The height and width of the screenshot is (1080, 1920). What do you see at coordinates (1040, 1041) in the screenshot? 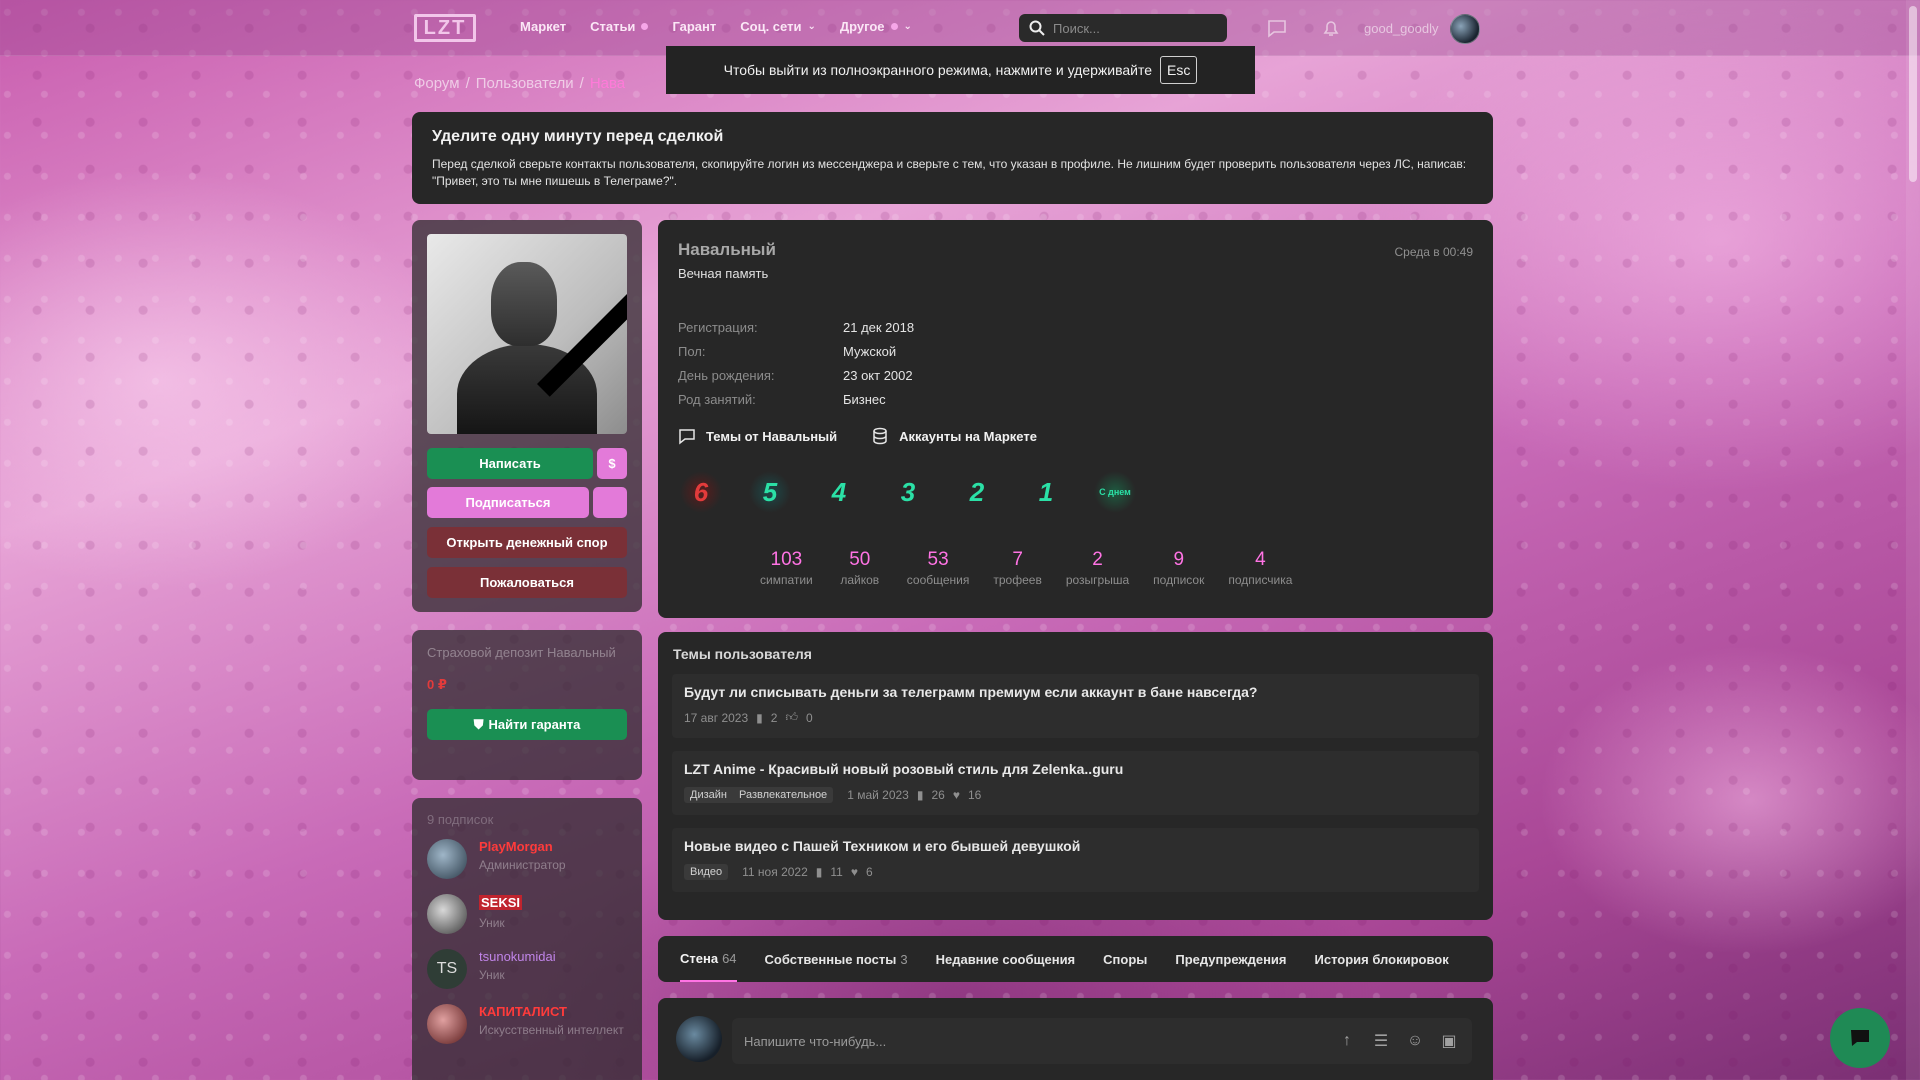
I see `wall-post-input` at bounding box center [1040, 1041].